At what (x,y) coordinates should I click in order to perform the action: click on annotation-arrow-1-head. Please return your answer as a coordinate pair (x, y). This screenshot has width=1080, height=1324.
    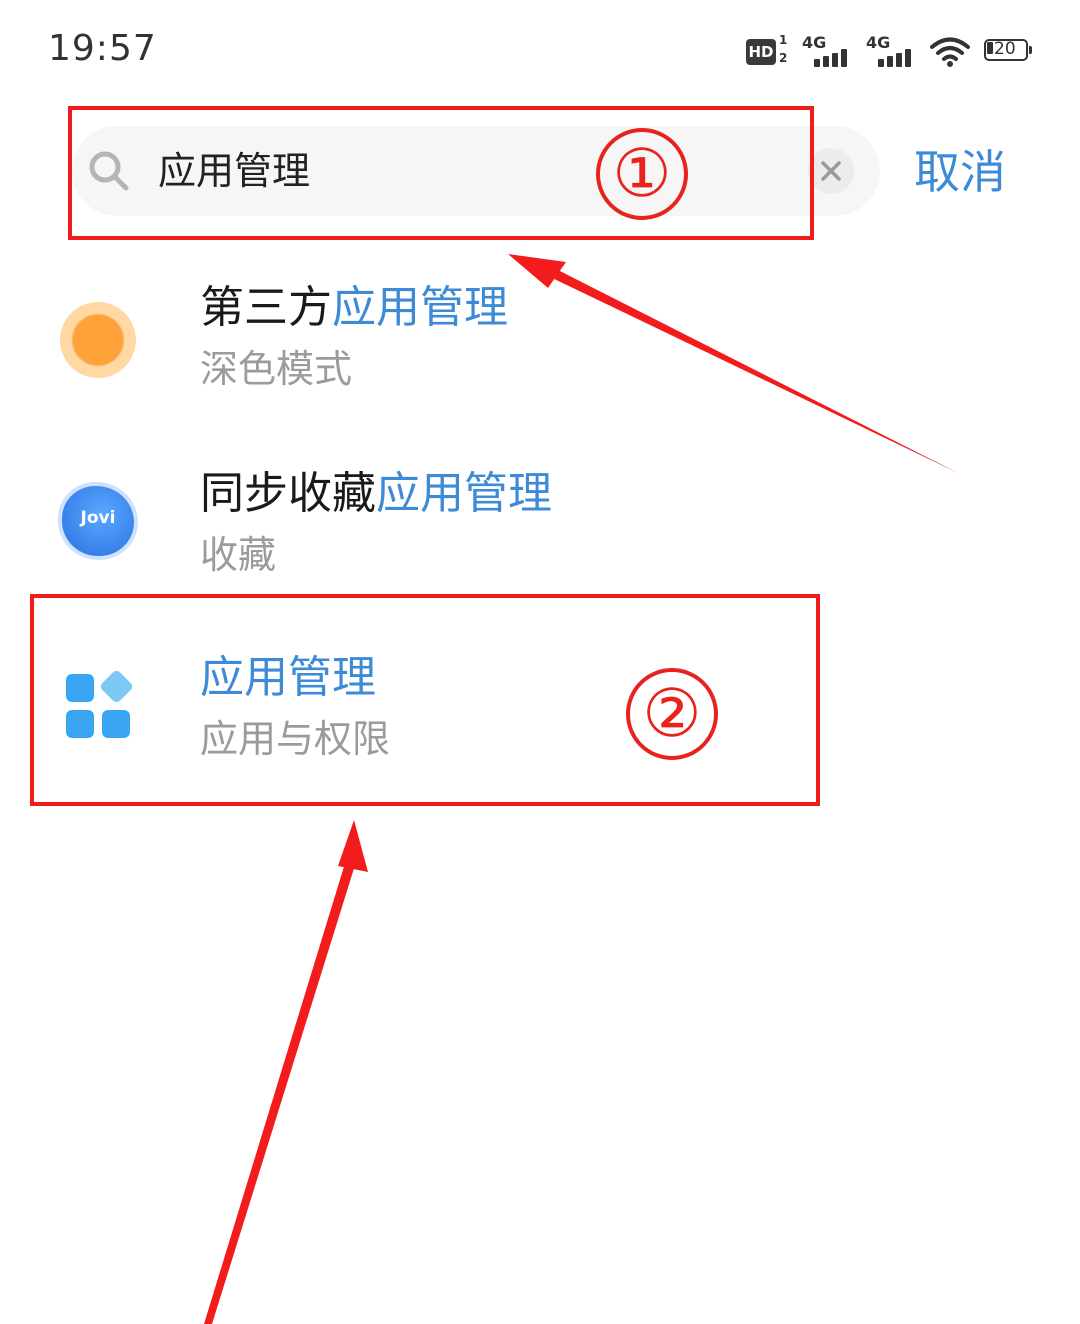
    Looking at the image, I should click on (537, 271).